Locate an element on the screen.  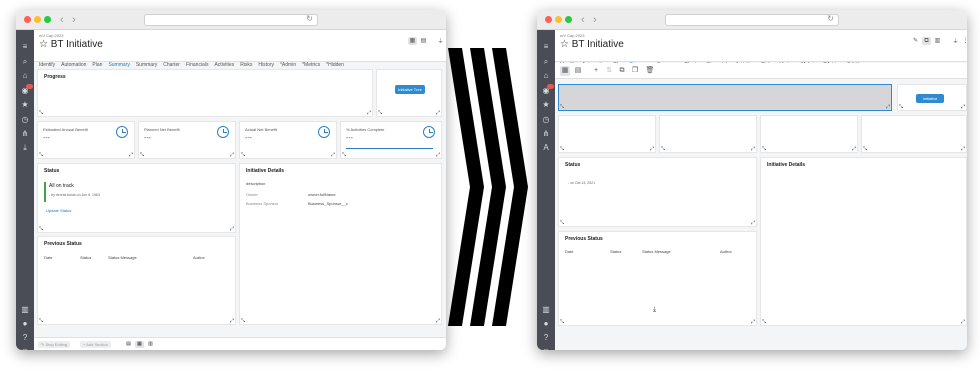
initiative-button: Initiative is located at coordinates (930, 98).